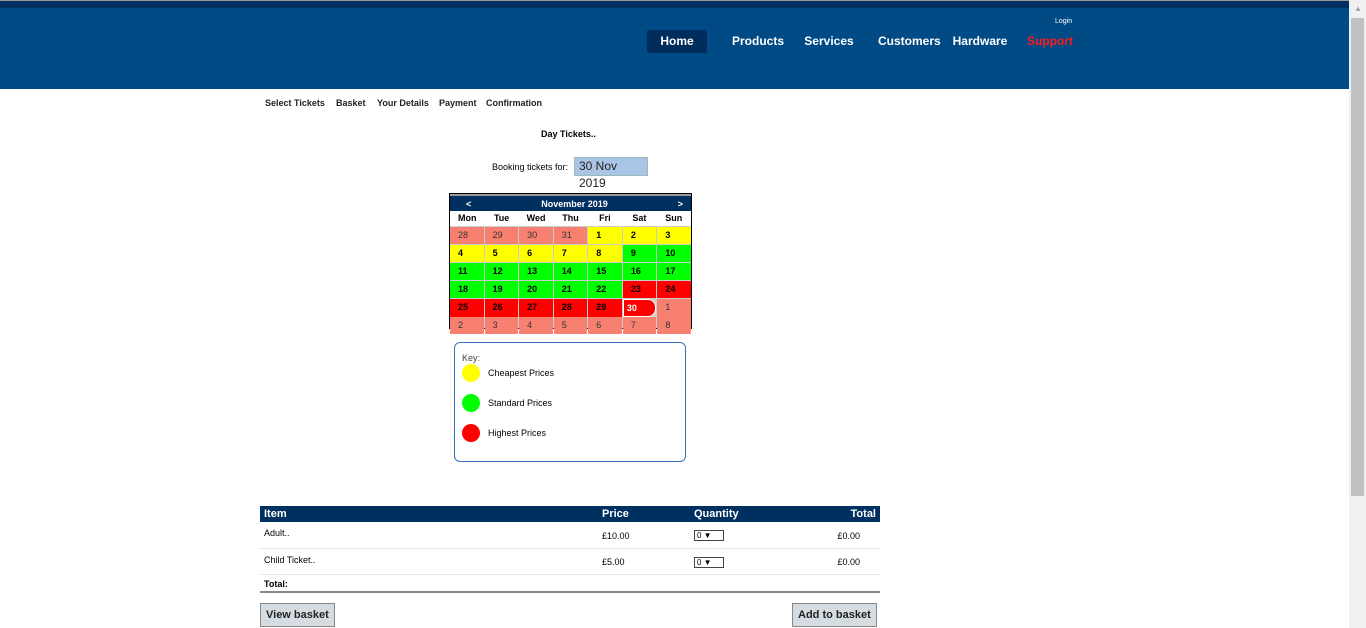 This screenshot has width=1366, height=628. Describe the element at coordinates (611, 173) in the screenshot. I see `booking-date-field: 30 Nov 2019` at that location.